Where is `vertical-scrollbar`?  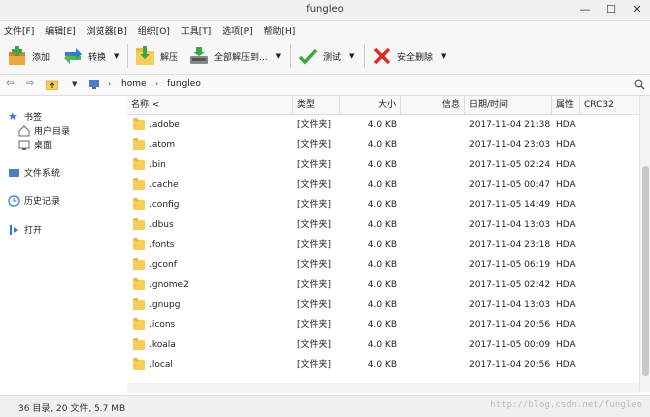 vertical-scrollbar is located at coordinates (644, 244).